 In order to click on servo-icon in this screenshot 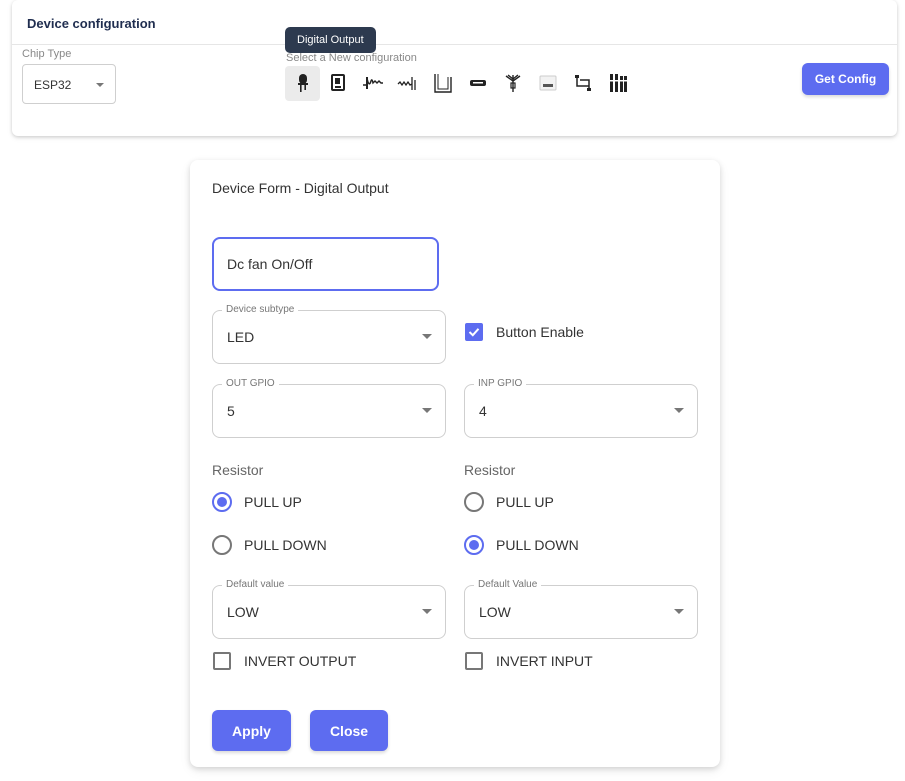, I will do `click(372, 83)`.